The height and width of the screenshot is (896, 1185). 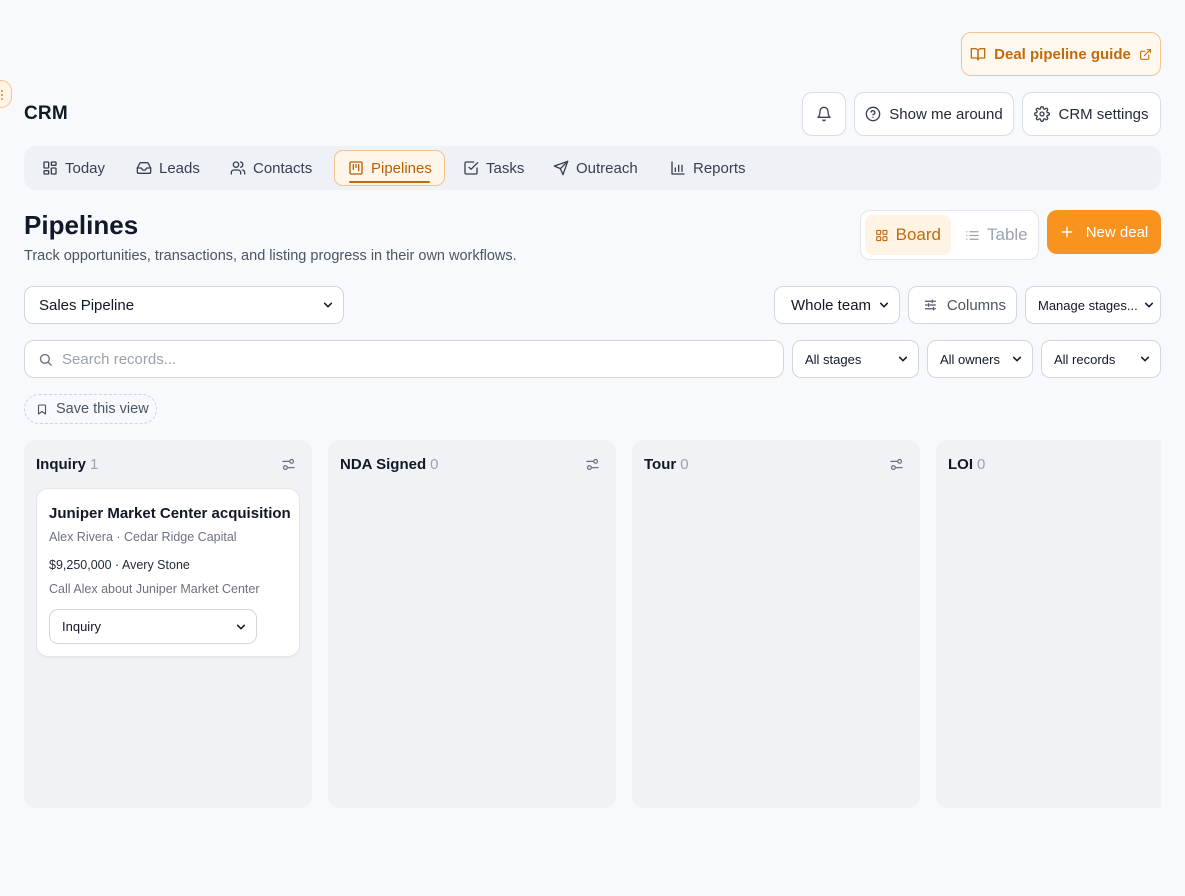 What do you see at coordinates (660, 464) in the screenshot?
I see `column-name: Tour` at bounding box center [660, 464].